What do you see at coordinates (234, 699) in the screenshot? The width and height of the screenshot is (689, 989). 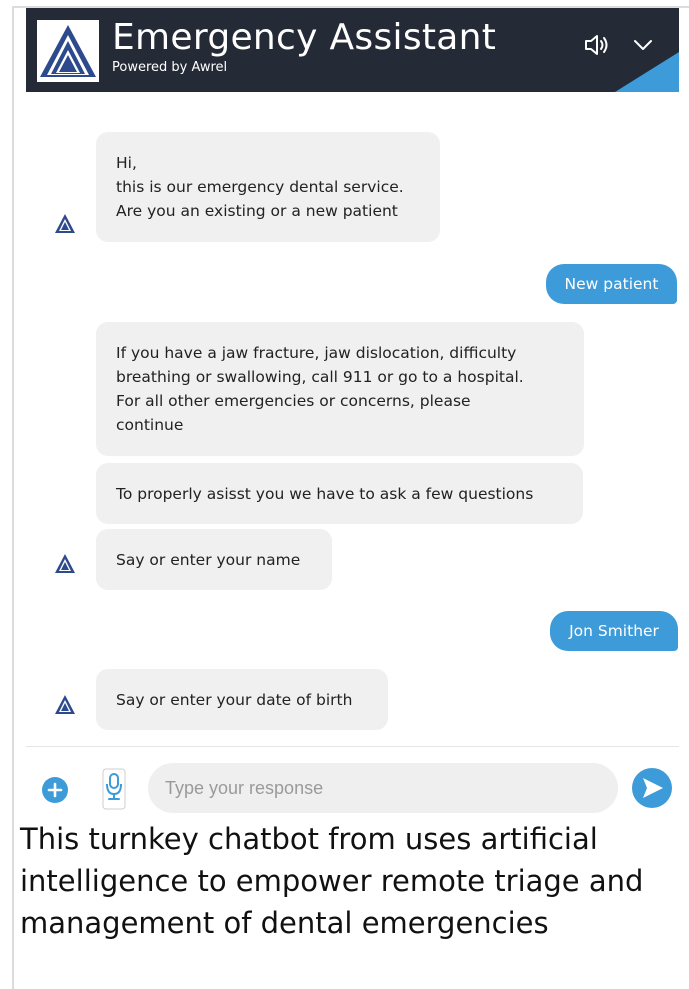 I see `message-line: Say or enter your date of birth` at bounding box center [234, 699].